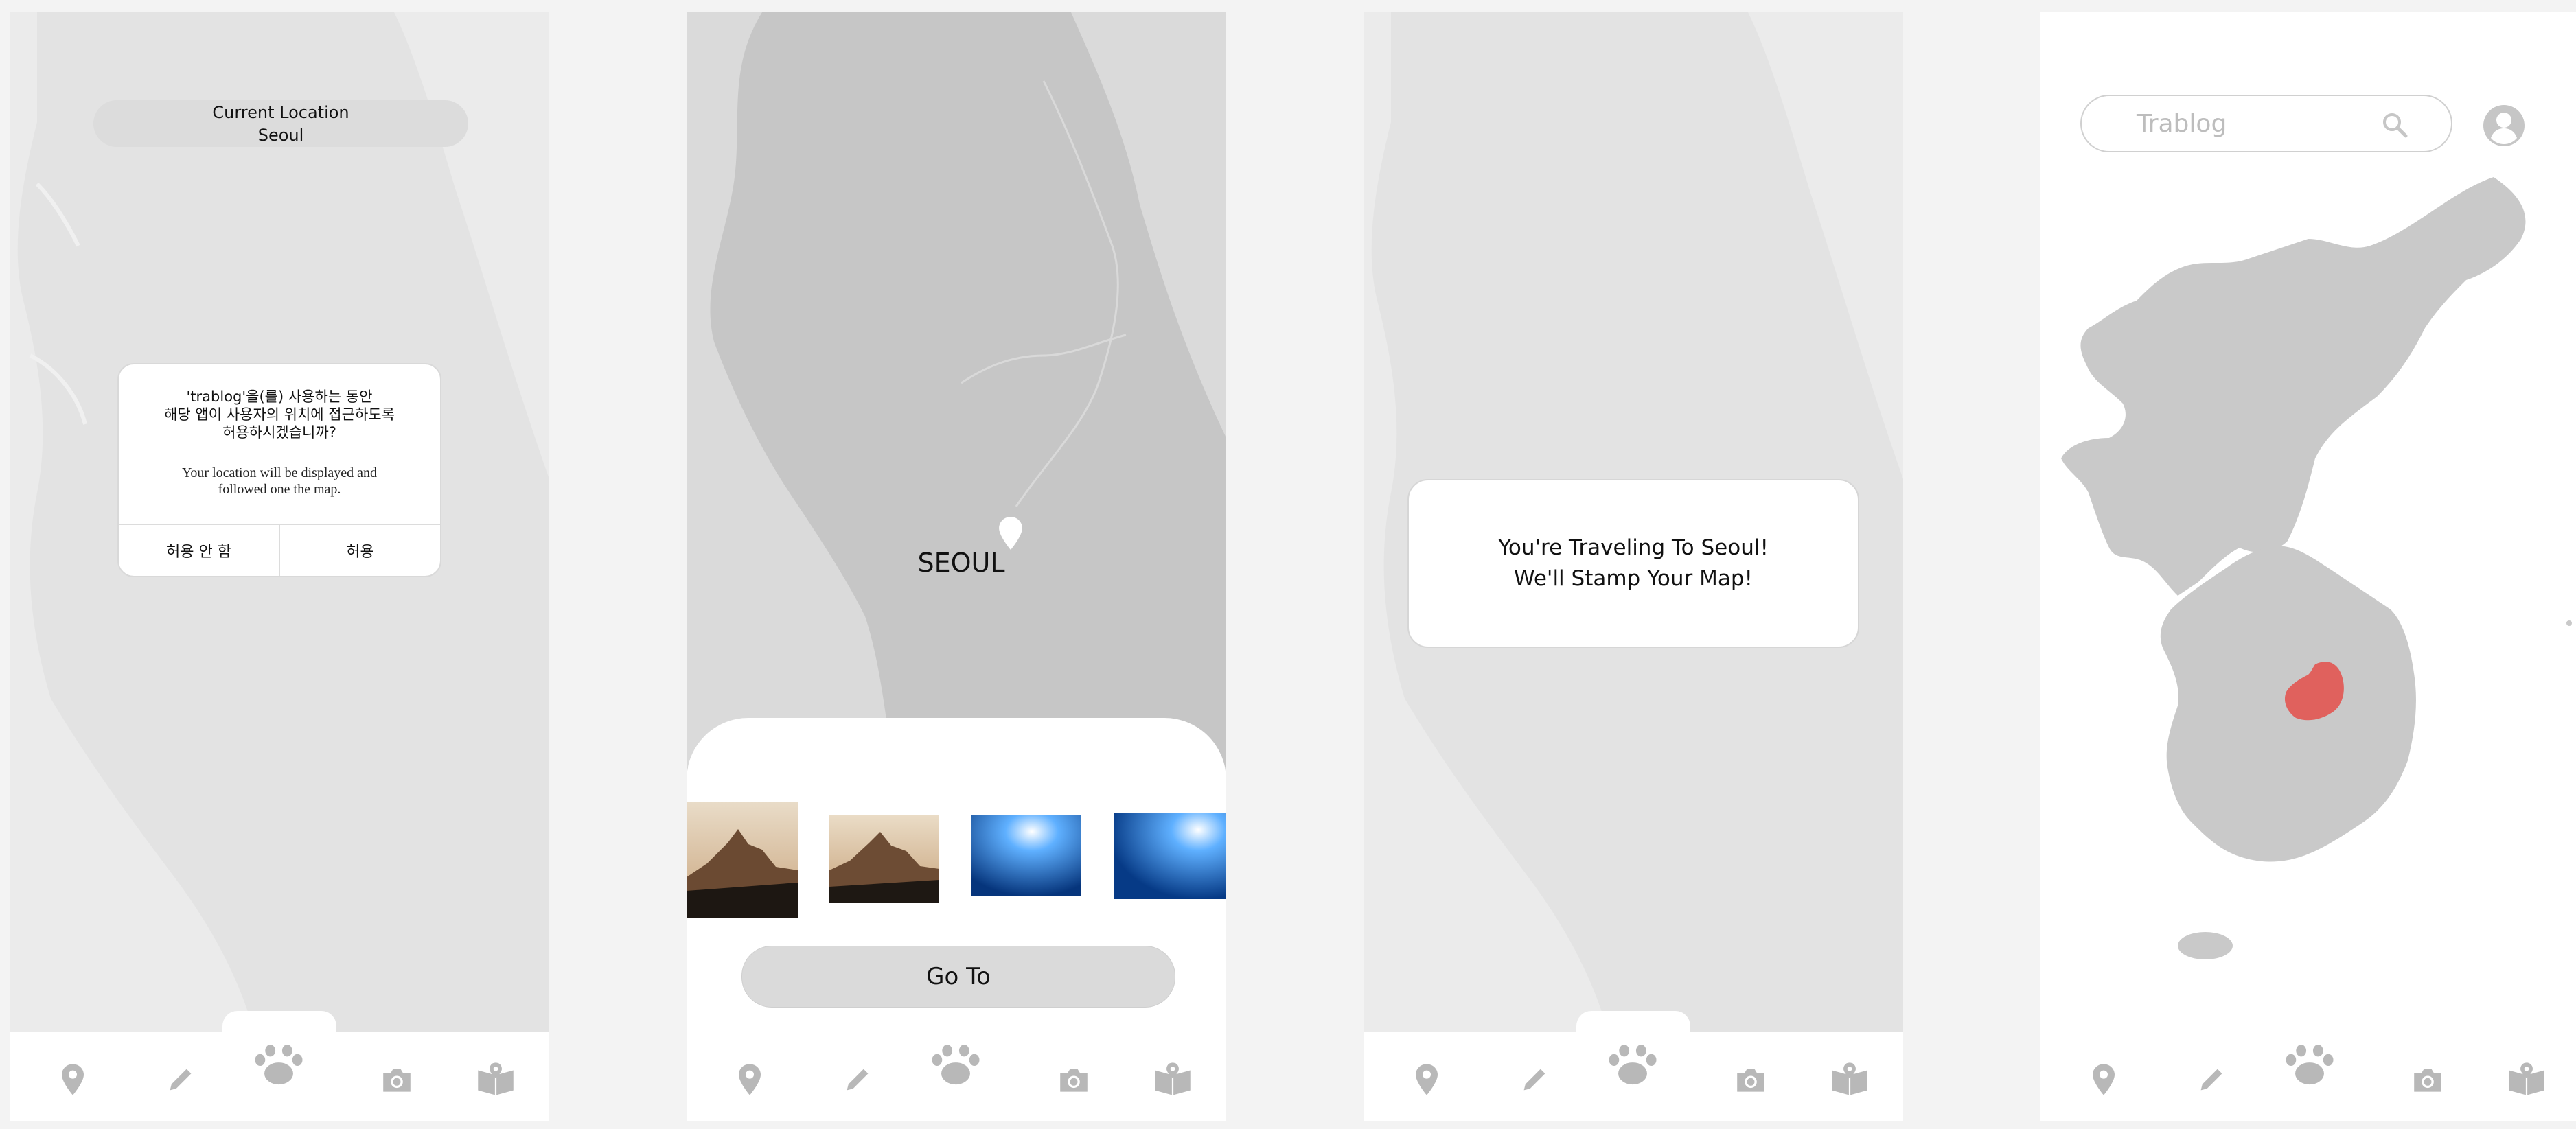  I want to click on seoul-label: SEOUL, so click(961, 563).